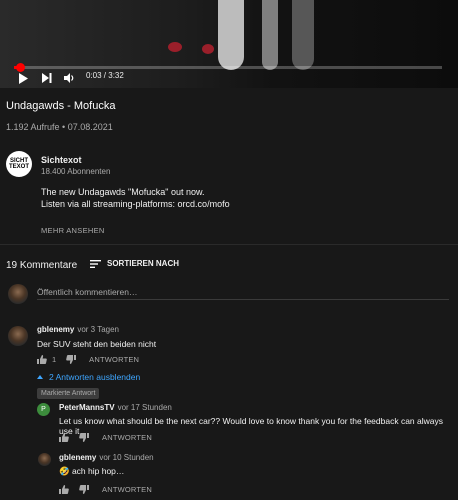  I want to click on channel-name: Sichtexot, so click(61, 160).